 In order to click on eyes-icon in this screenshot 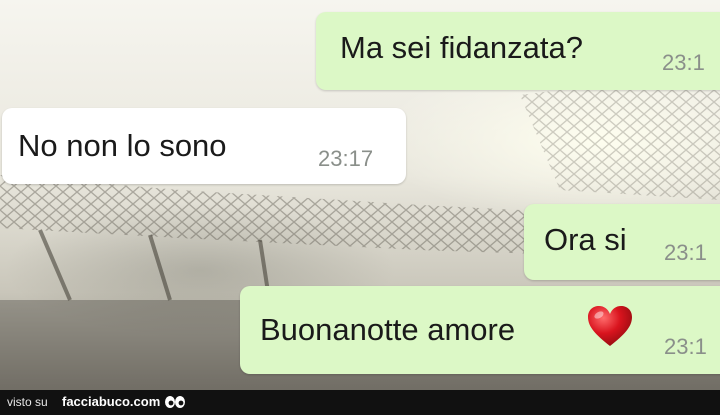, I will do `click(175, 402)`.